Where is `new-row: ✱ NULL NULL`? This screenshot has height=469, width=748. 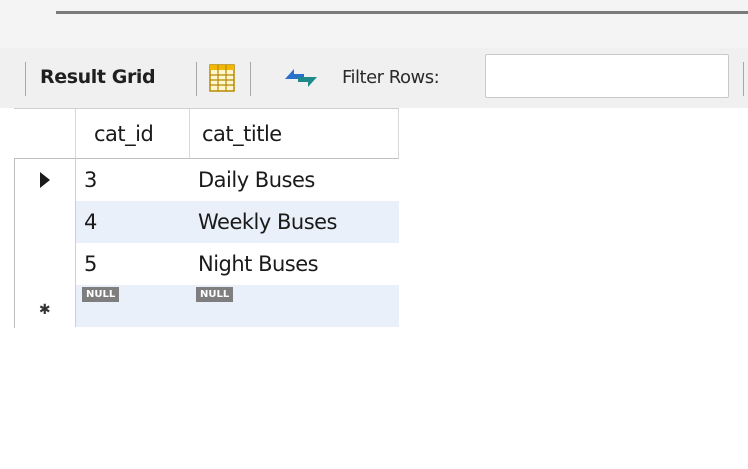
new-row: ✱ NULL NULL is located at coordinates (206, 306).